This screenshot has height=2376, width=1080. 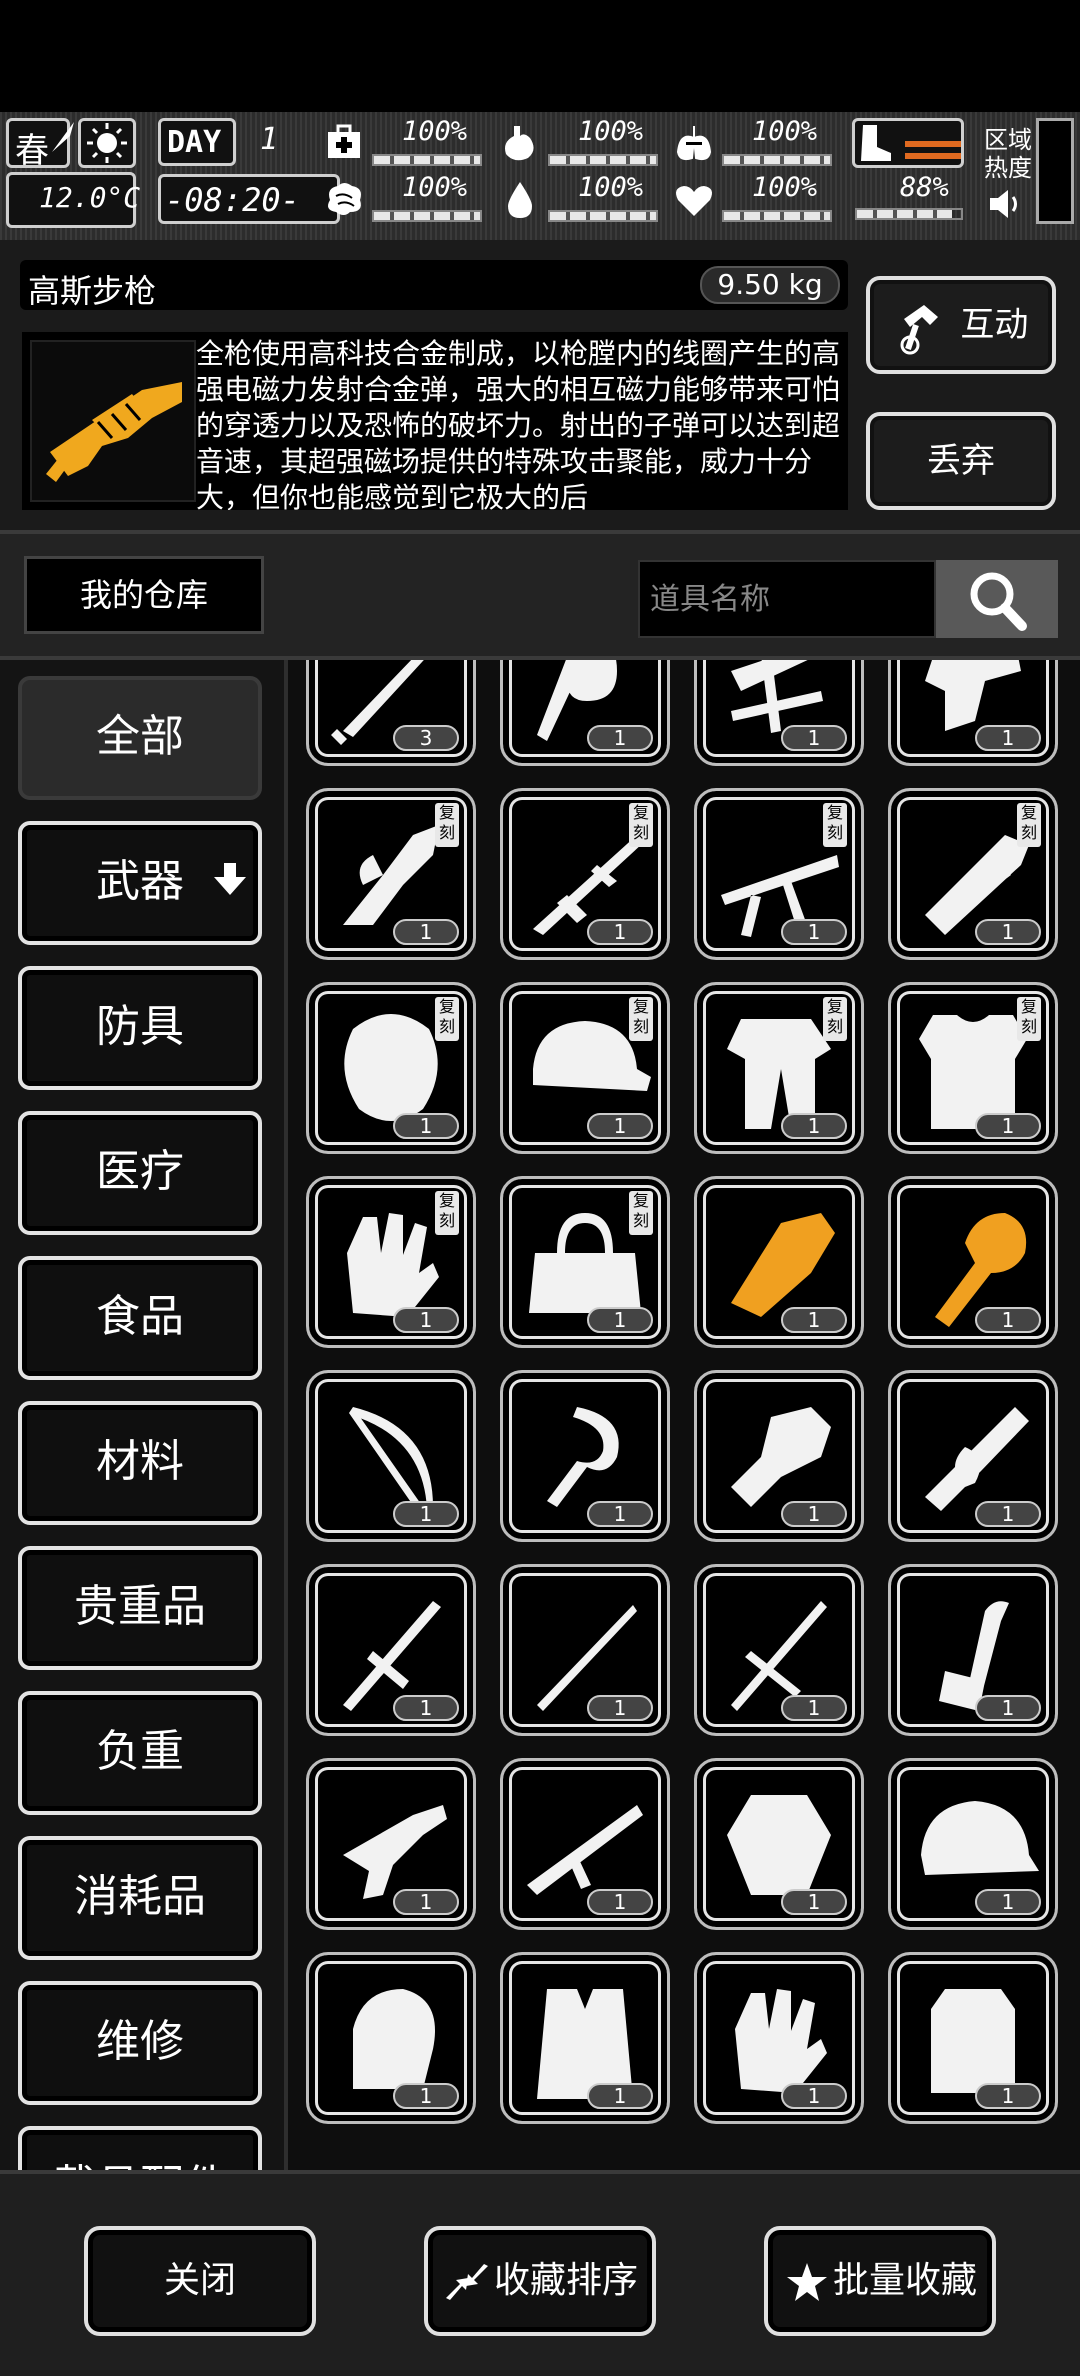 What do you see at coordinates (973, 1068) in the screenshot?
I see `item-slot-vest: 复刻 1` at bounding box center [973, 1068].